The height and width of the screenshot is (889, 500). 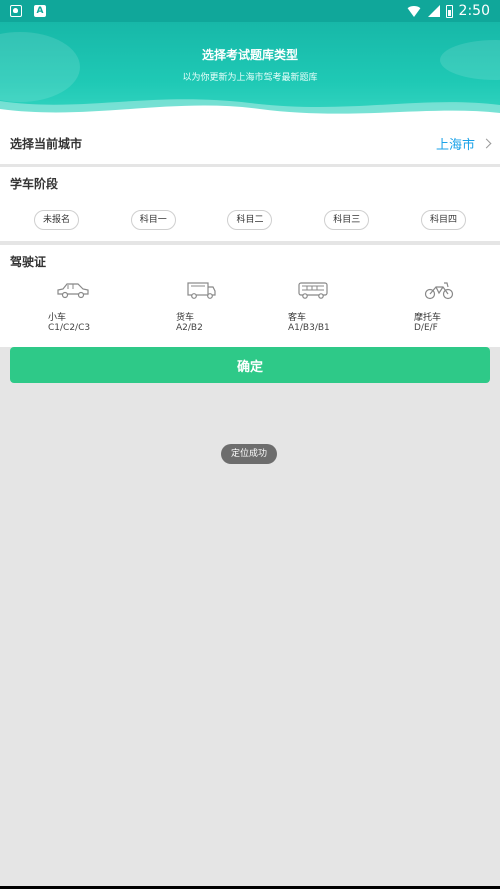 I want to click on city-value: 上海市, so click(x=463, y=143).